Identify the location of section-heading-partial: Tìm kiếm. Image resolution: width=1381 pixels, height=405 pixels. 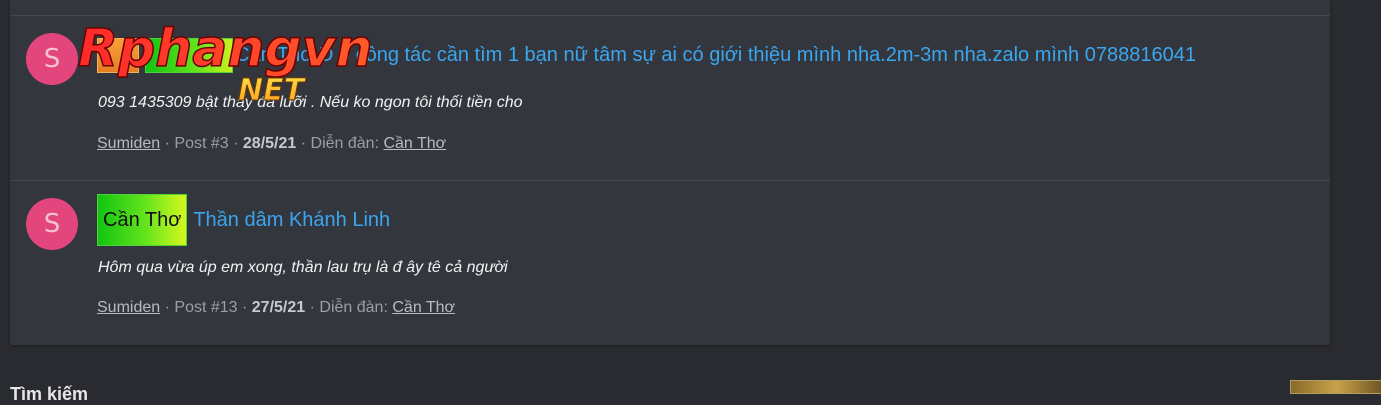
(49, 394).